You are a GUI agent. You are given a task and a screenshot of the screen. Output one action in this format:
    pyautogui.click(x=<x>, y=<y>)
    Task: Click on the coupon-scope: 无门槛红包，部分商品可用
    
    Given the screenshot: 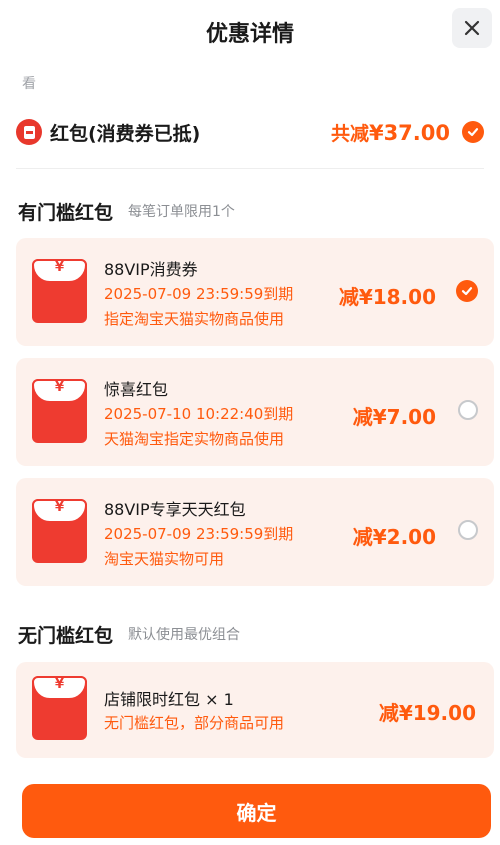 What is the action you would take?
    pyautogui.click(x=194, y=723)
    